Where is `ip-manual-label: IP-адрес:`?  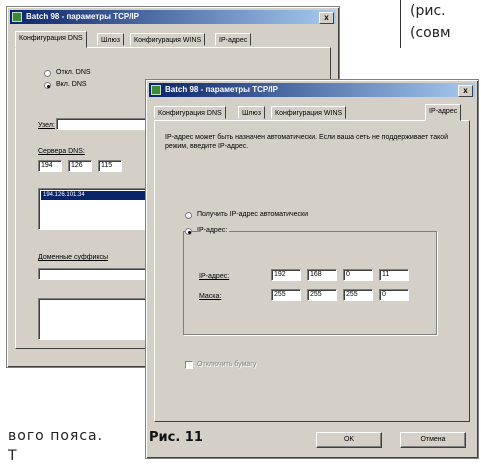
ip-manual-label: IP-адрес: is located at coordinates (213, 230).